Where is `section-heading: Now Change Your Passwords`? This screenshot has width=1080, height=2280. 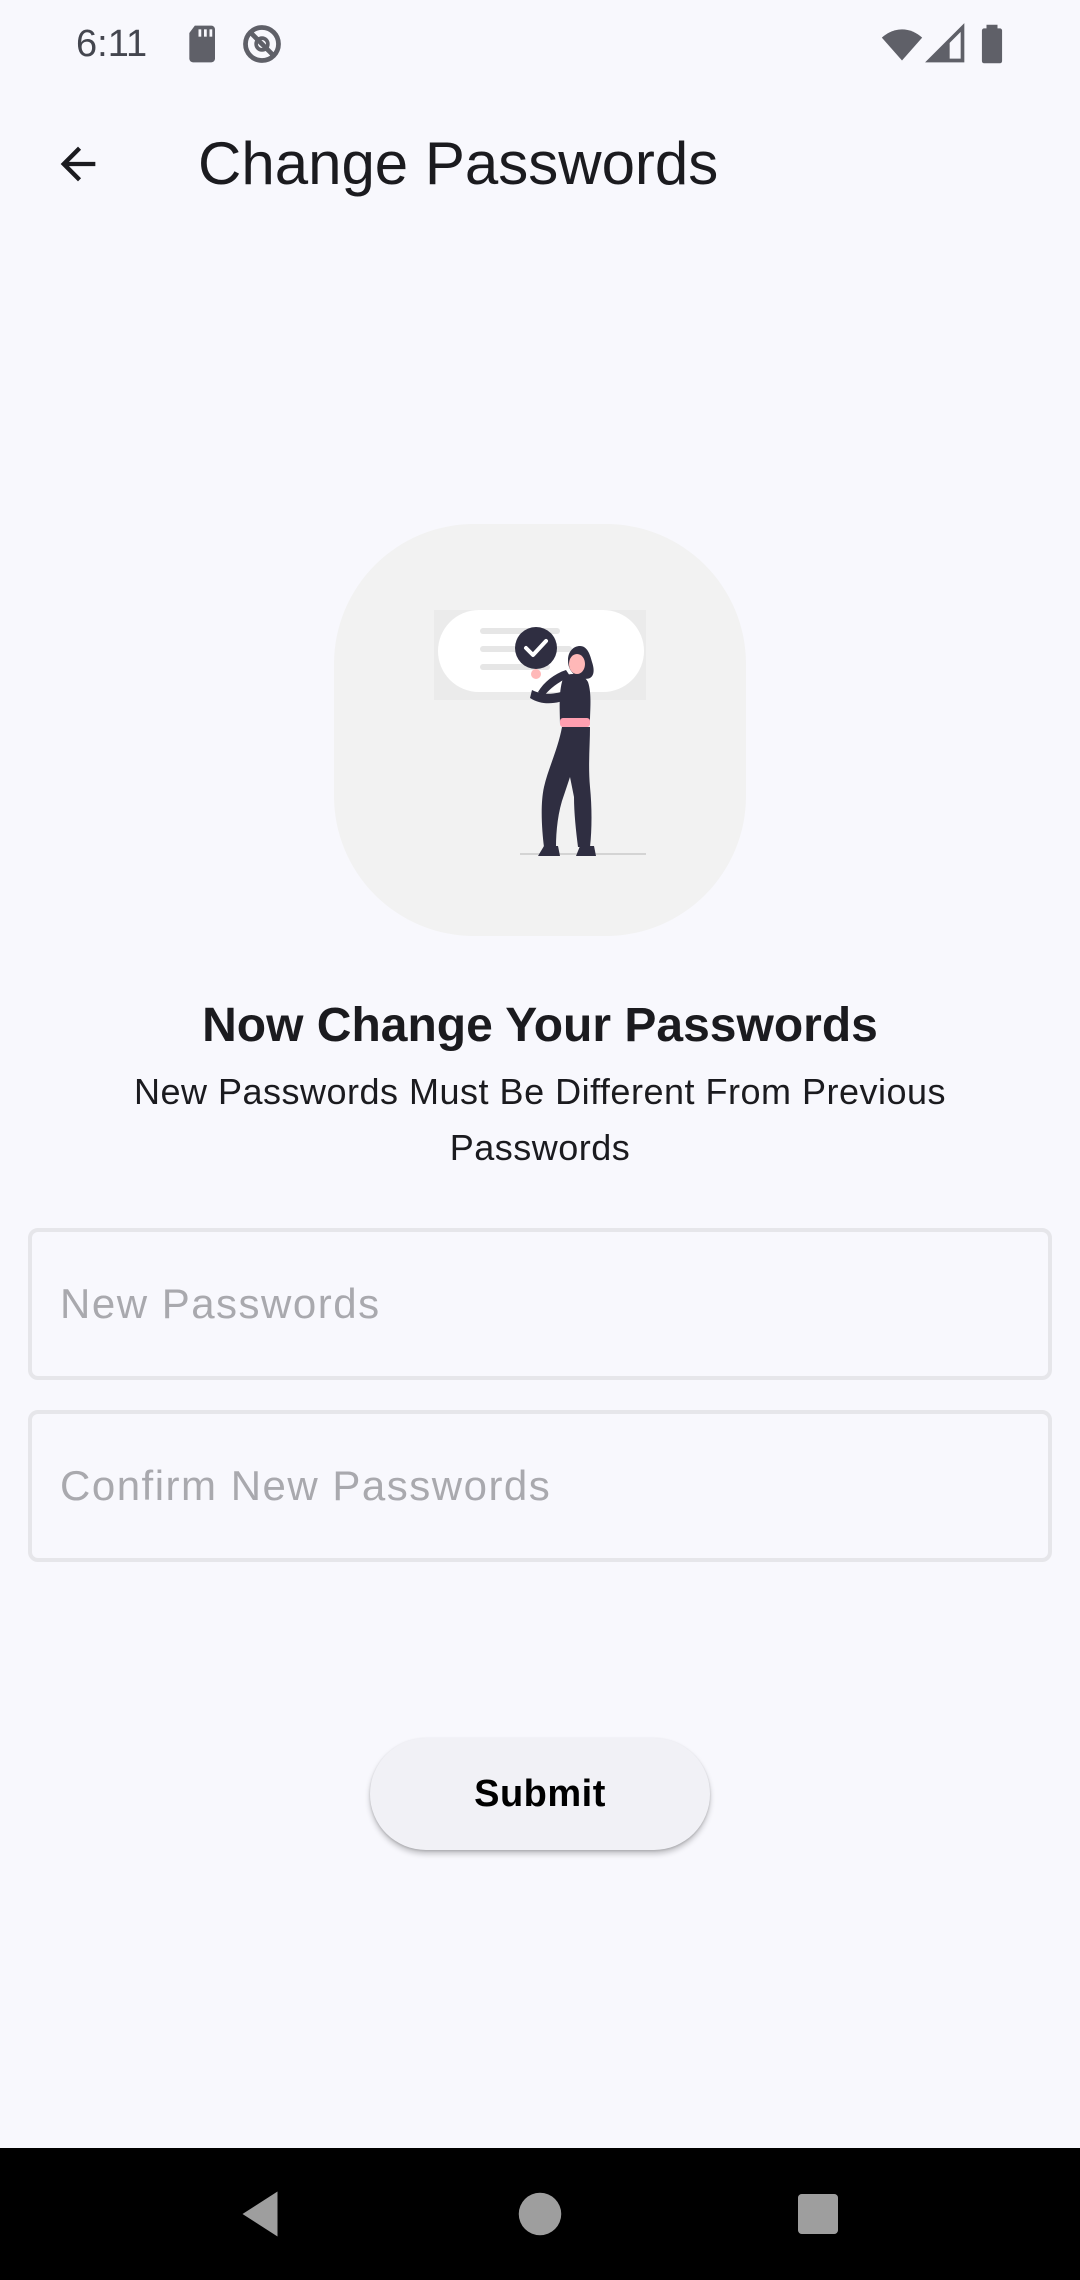
section-heading: Now Change Your Passwords is located at coordinates (540, 1025).